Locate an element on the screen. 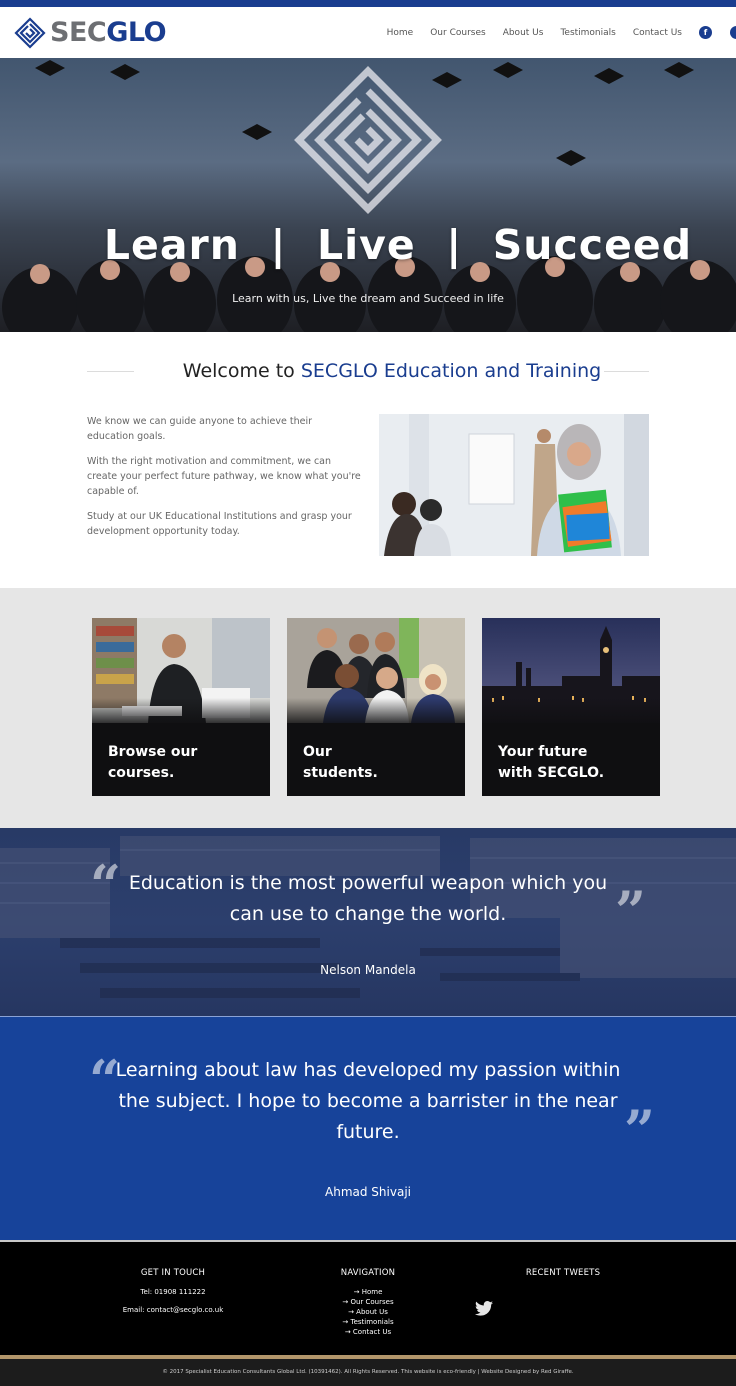 Image resolution: width=736 pixels, height=1386 pixels. top-accent-bar is located at coordinates (368, 3).